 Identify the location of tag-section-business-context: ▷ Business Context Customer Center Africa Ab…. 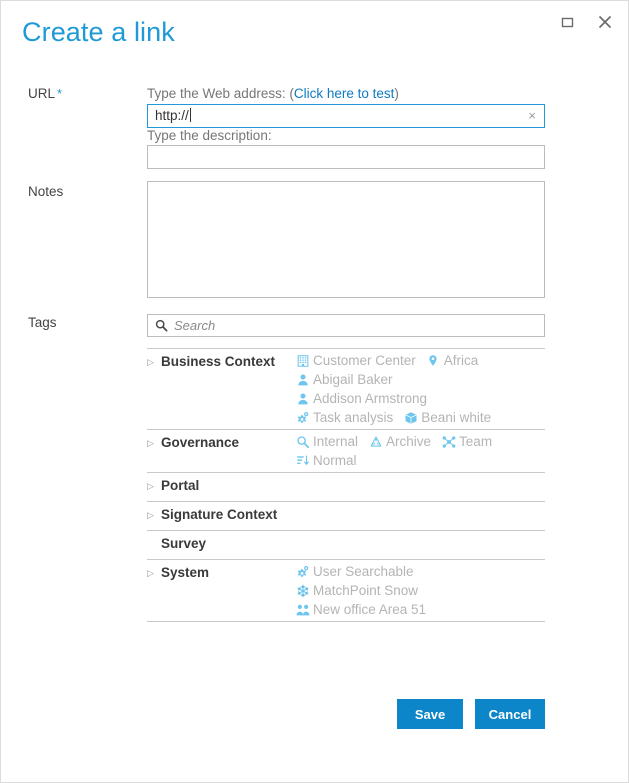
(346, 388).